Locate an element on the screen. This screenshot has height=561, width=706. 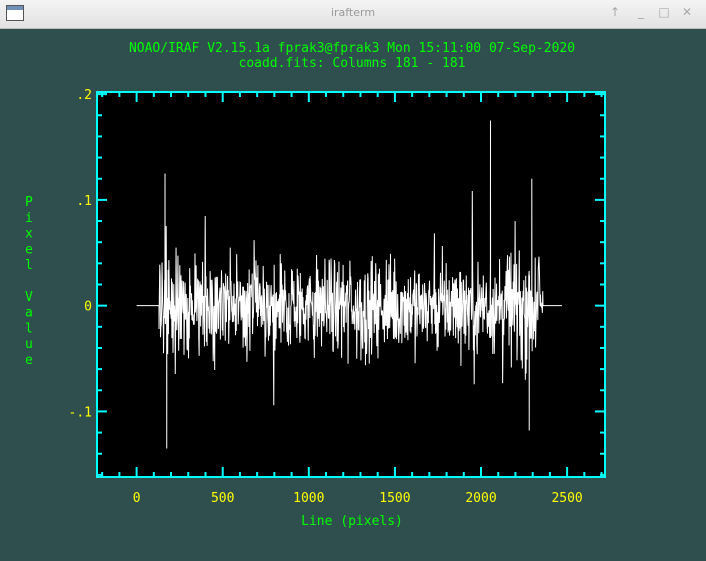
x-tick-label: 2500 is located at coordinates (566, 498).